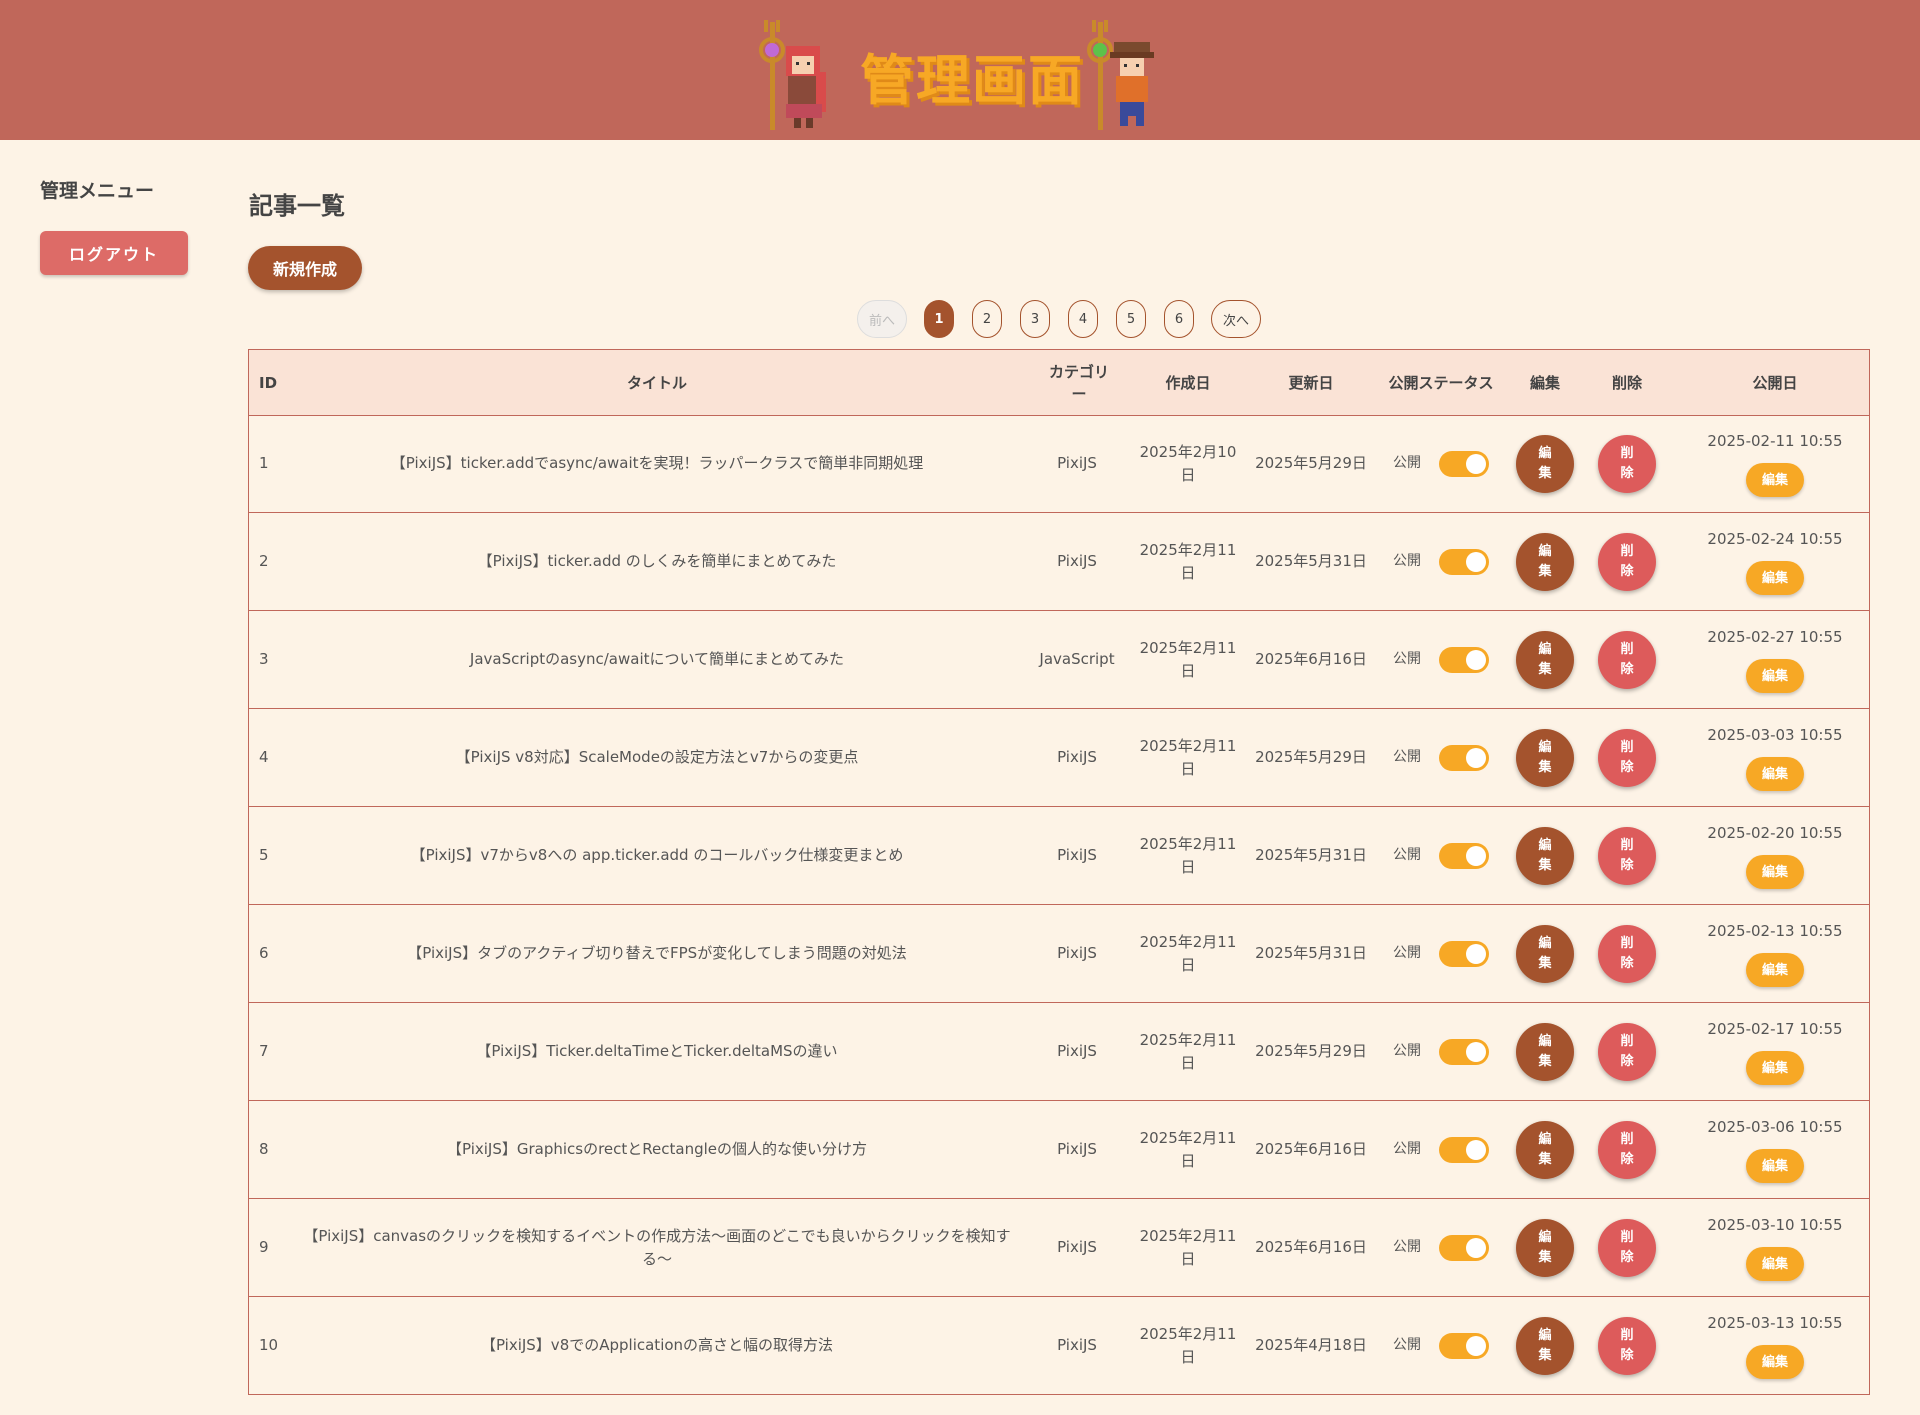 The width and height of the screenshot is (1920, 1415). What do you see at coordinates (1131, 319) in the screenshot?
I see `page-button-5: 5` at bounding box center [1131, 319].